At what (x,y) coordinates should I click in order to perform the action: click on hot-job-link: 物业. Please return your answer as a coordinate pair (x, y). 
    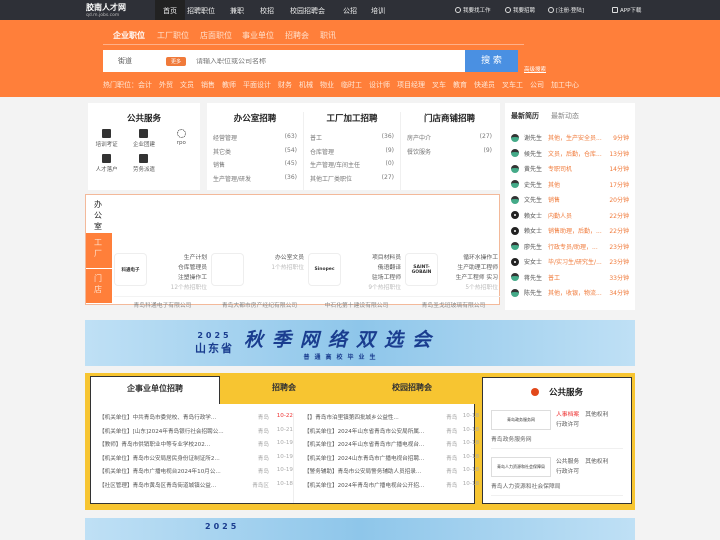
    Looking at the image, I should click on (327, 85).